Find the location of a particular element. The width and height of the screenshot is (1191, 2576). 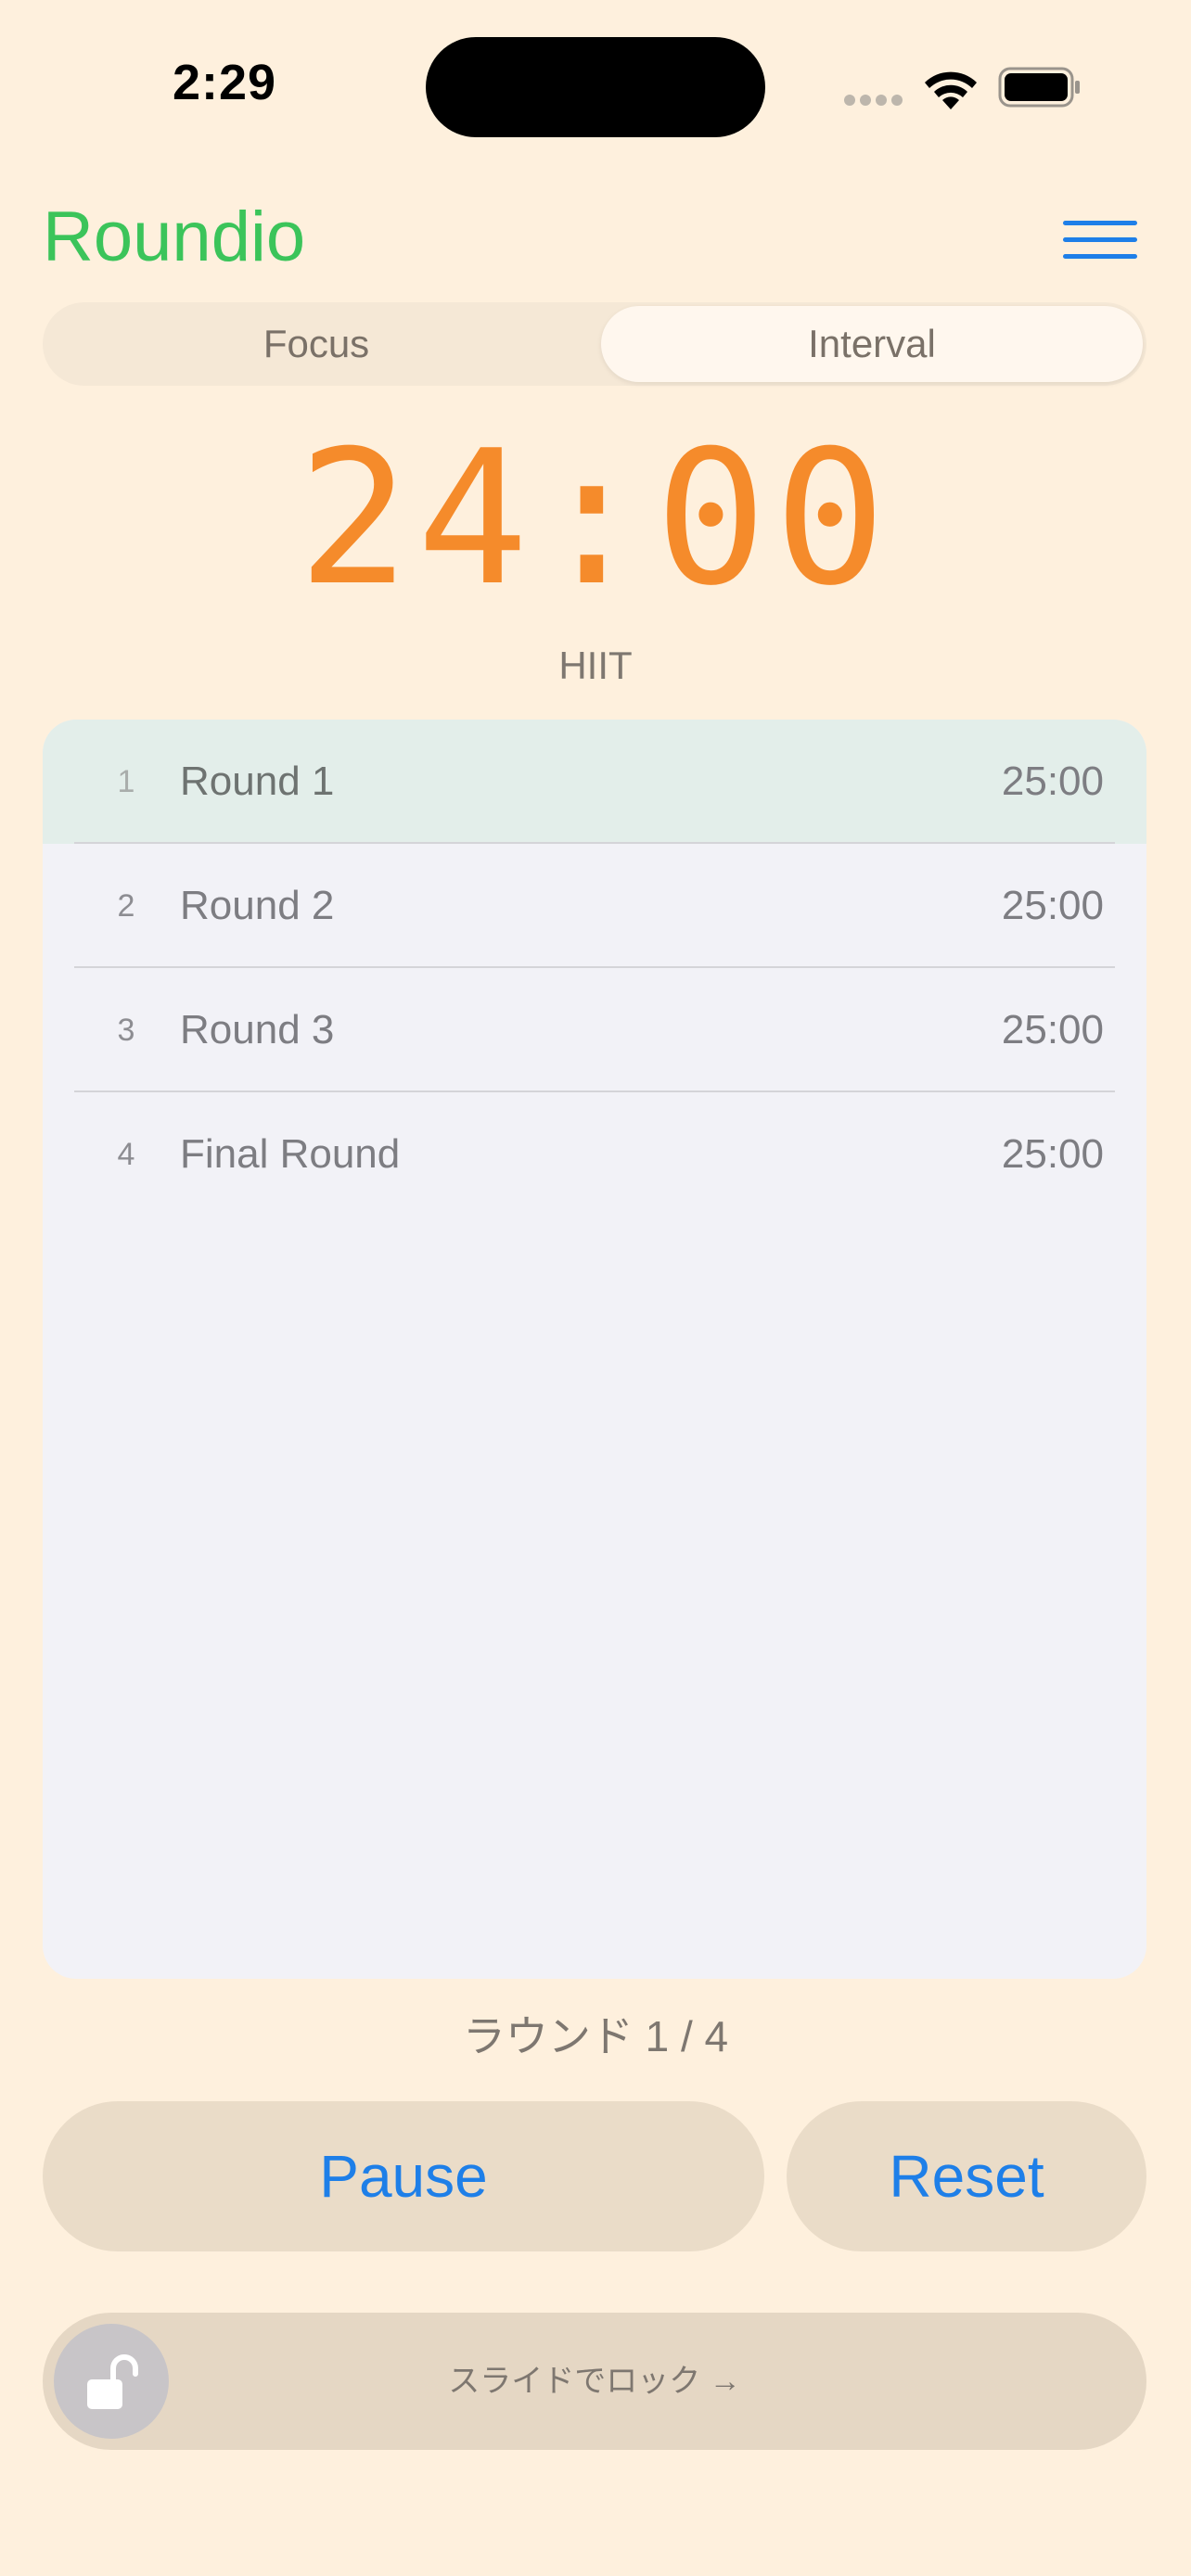

round-number: 4 is located at coordinates (126, 1154).